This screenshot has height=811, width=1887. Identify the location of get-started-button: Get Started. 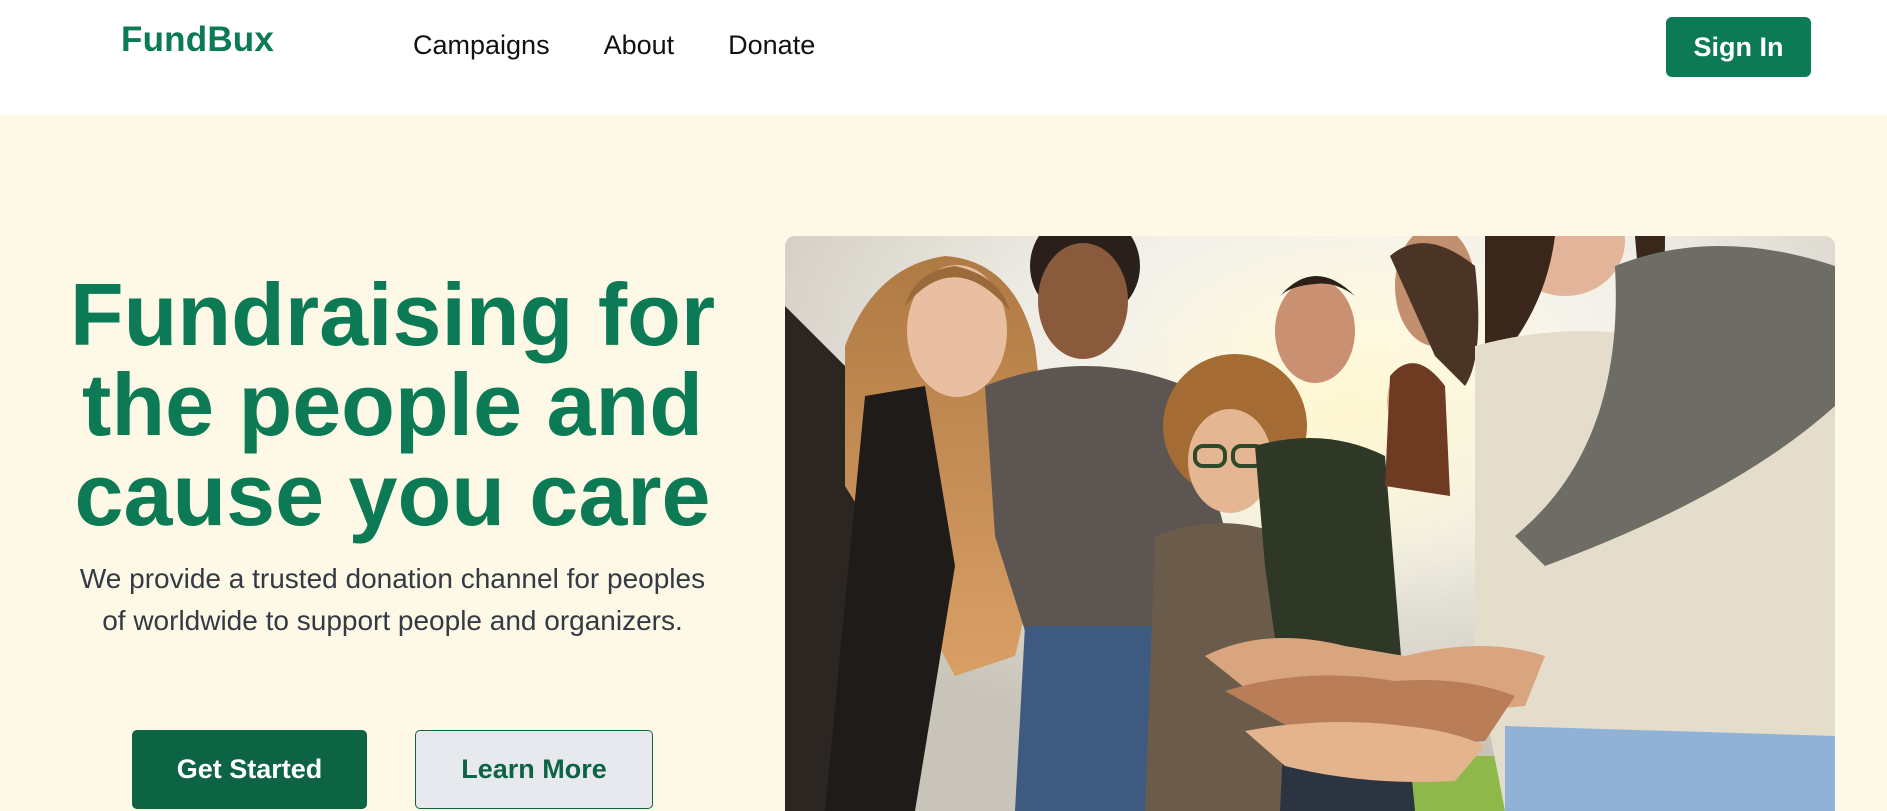
(249, 769).